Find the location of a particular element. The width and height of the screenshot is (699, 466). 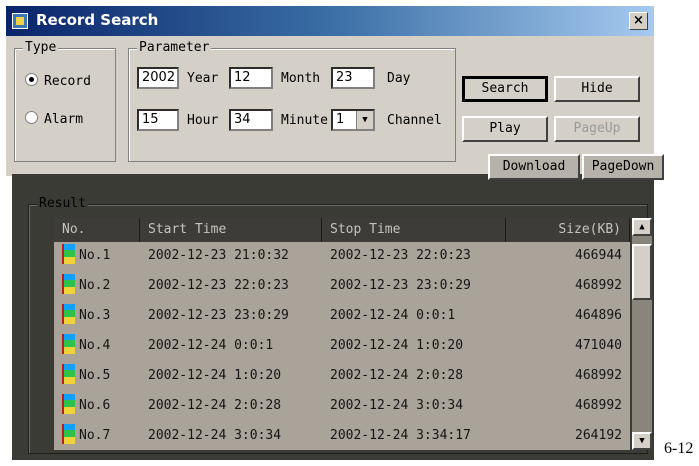

radio-alarm-dot is located at coordinates (31, 117).